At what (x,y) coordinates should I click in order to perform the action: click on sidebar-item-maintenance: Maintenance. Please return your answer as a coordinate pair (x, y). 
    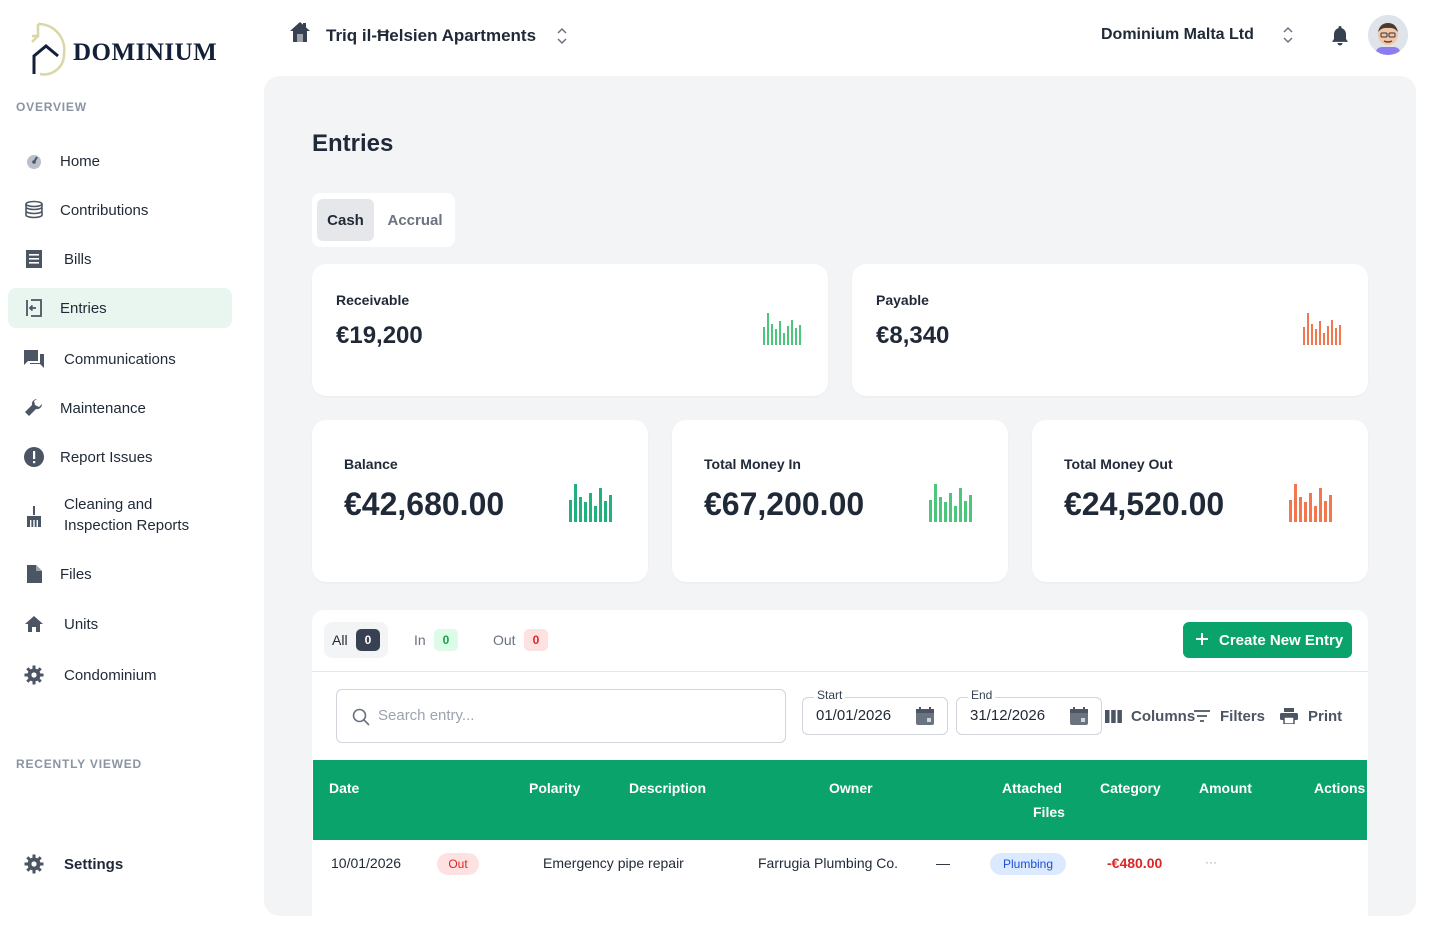
    Looking at the image, I should click on (120, 408).